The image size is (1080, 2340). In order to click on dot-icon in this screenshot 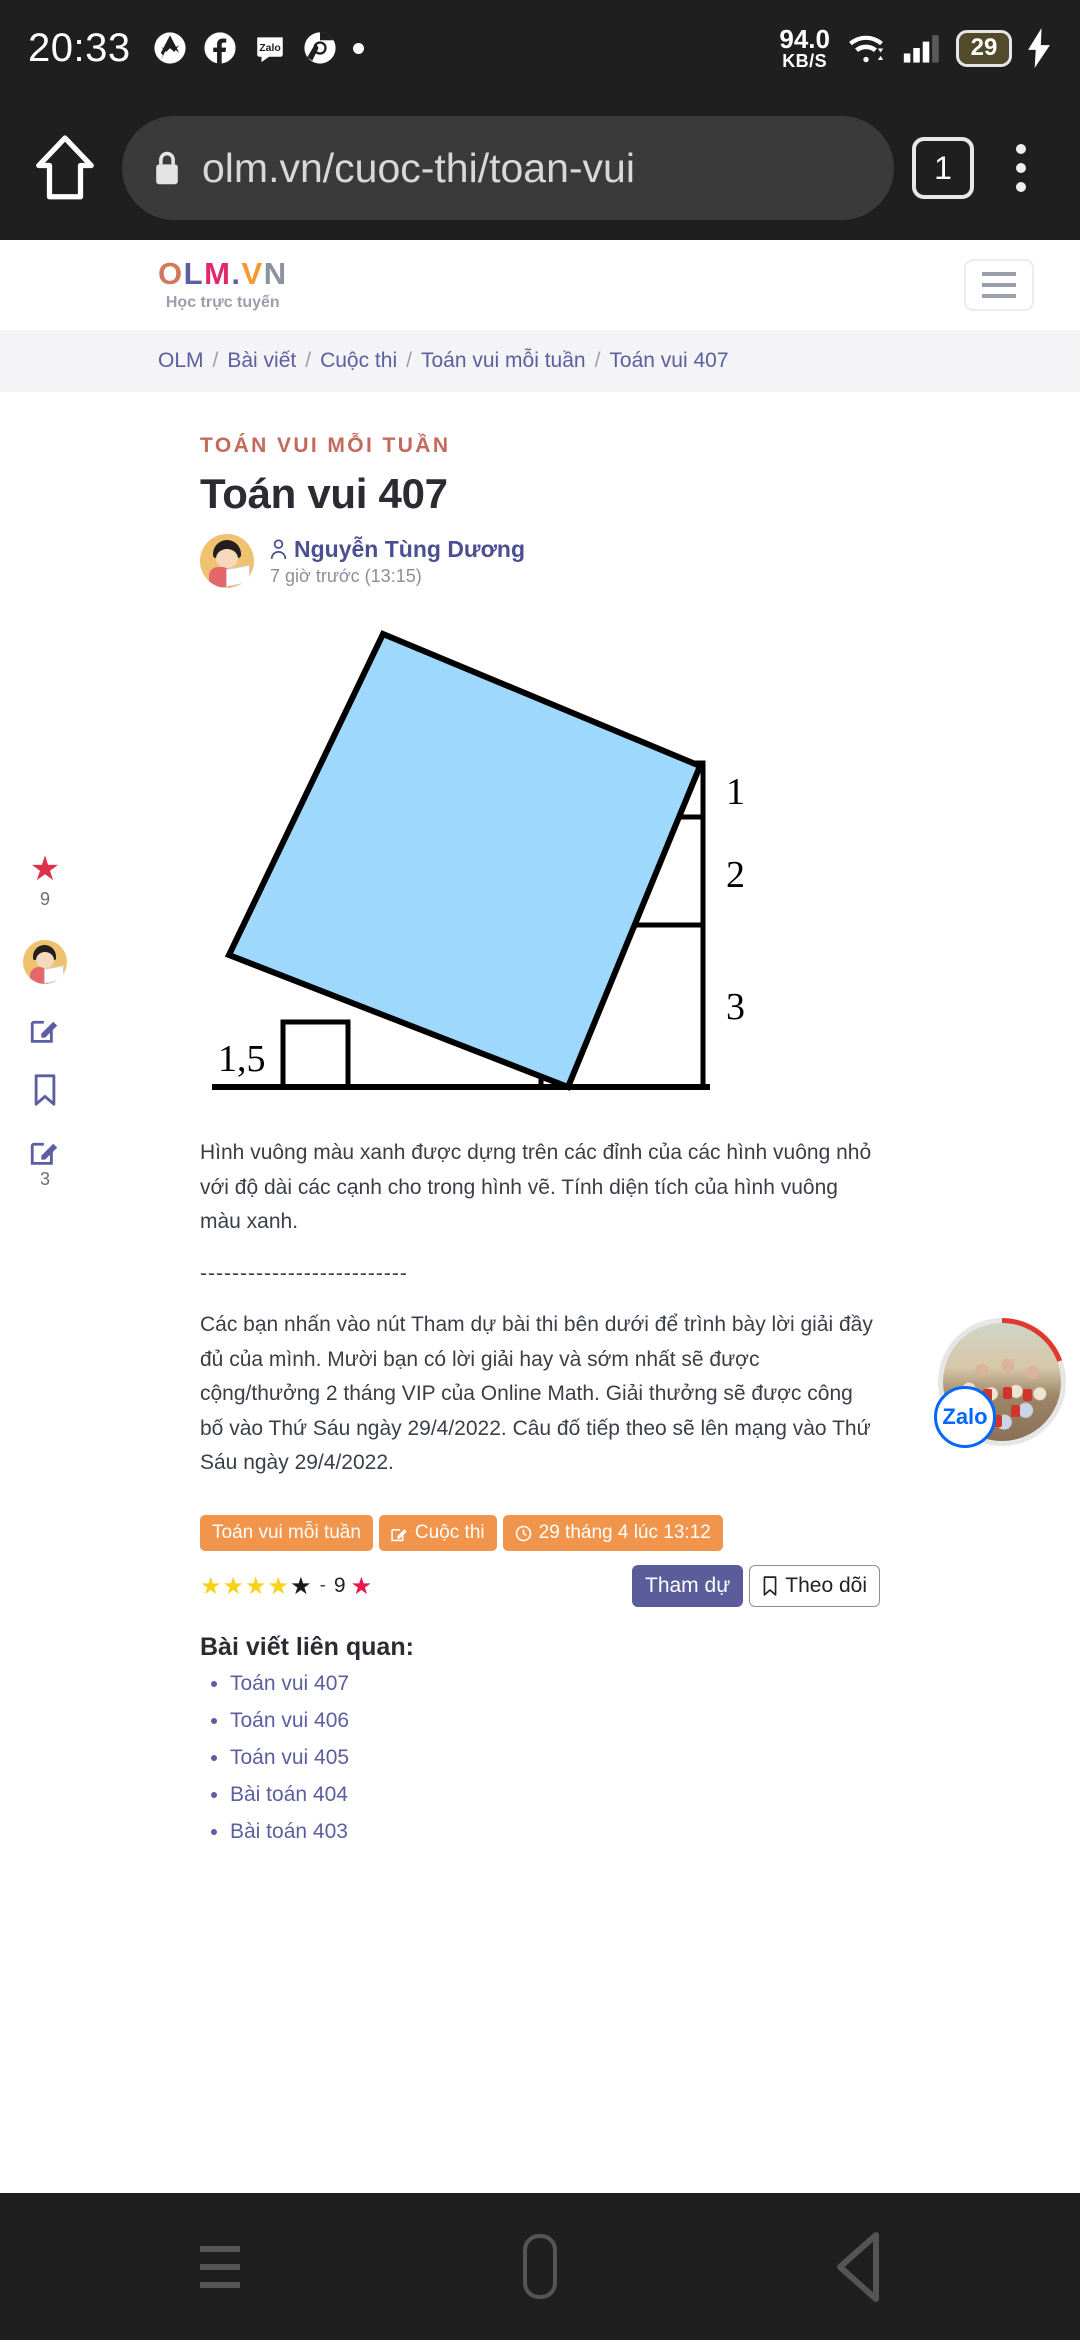, I will do `click(358, 48)`.